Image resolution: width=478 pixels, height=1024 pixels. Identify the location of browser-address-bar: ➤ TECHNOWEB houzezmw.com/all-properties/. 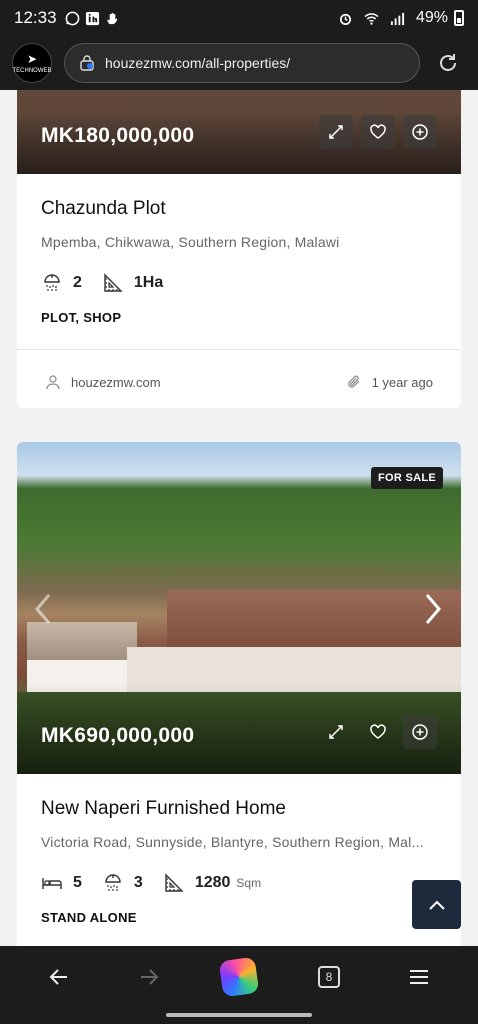
(239, 63).